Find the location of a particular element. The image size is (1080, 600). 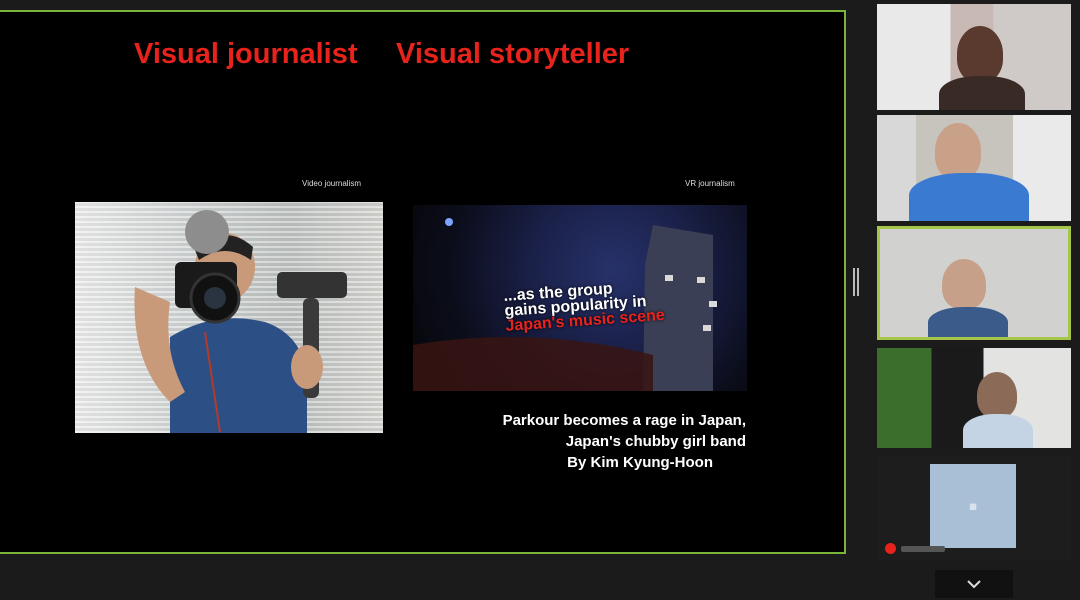

avatar-initial-placeholder: ▪ is located at coordinates (973, 505).